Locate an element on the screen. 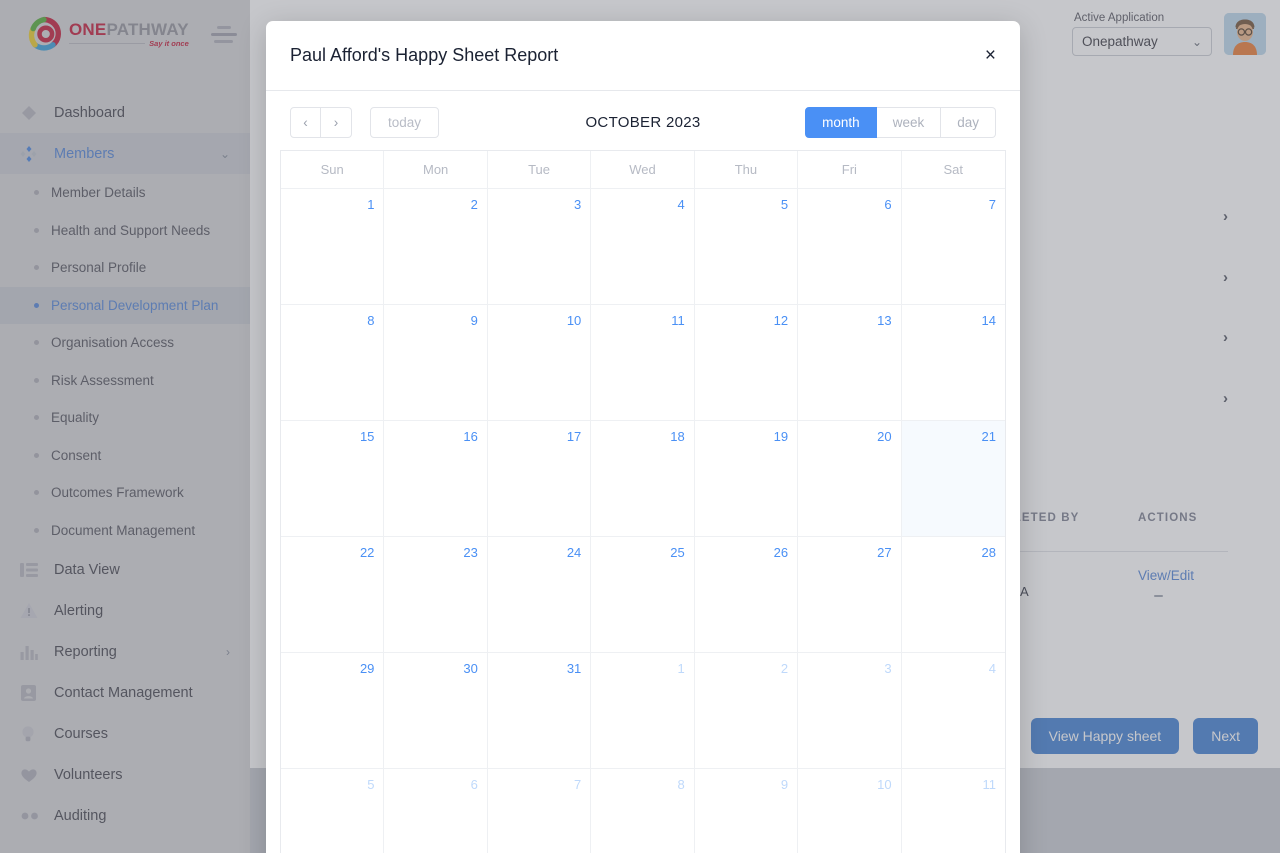 The width and height of the screenshot is (1280, 853). calendar-day-cell: 26 is located at coordinates (747, 594).